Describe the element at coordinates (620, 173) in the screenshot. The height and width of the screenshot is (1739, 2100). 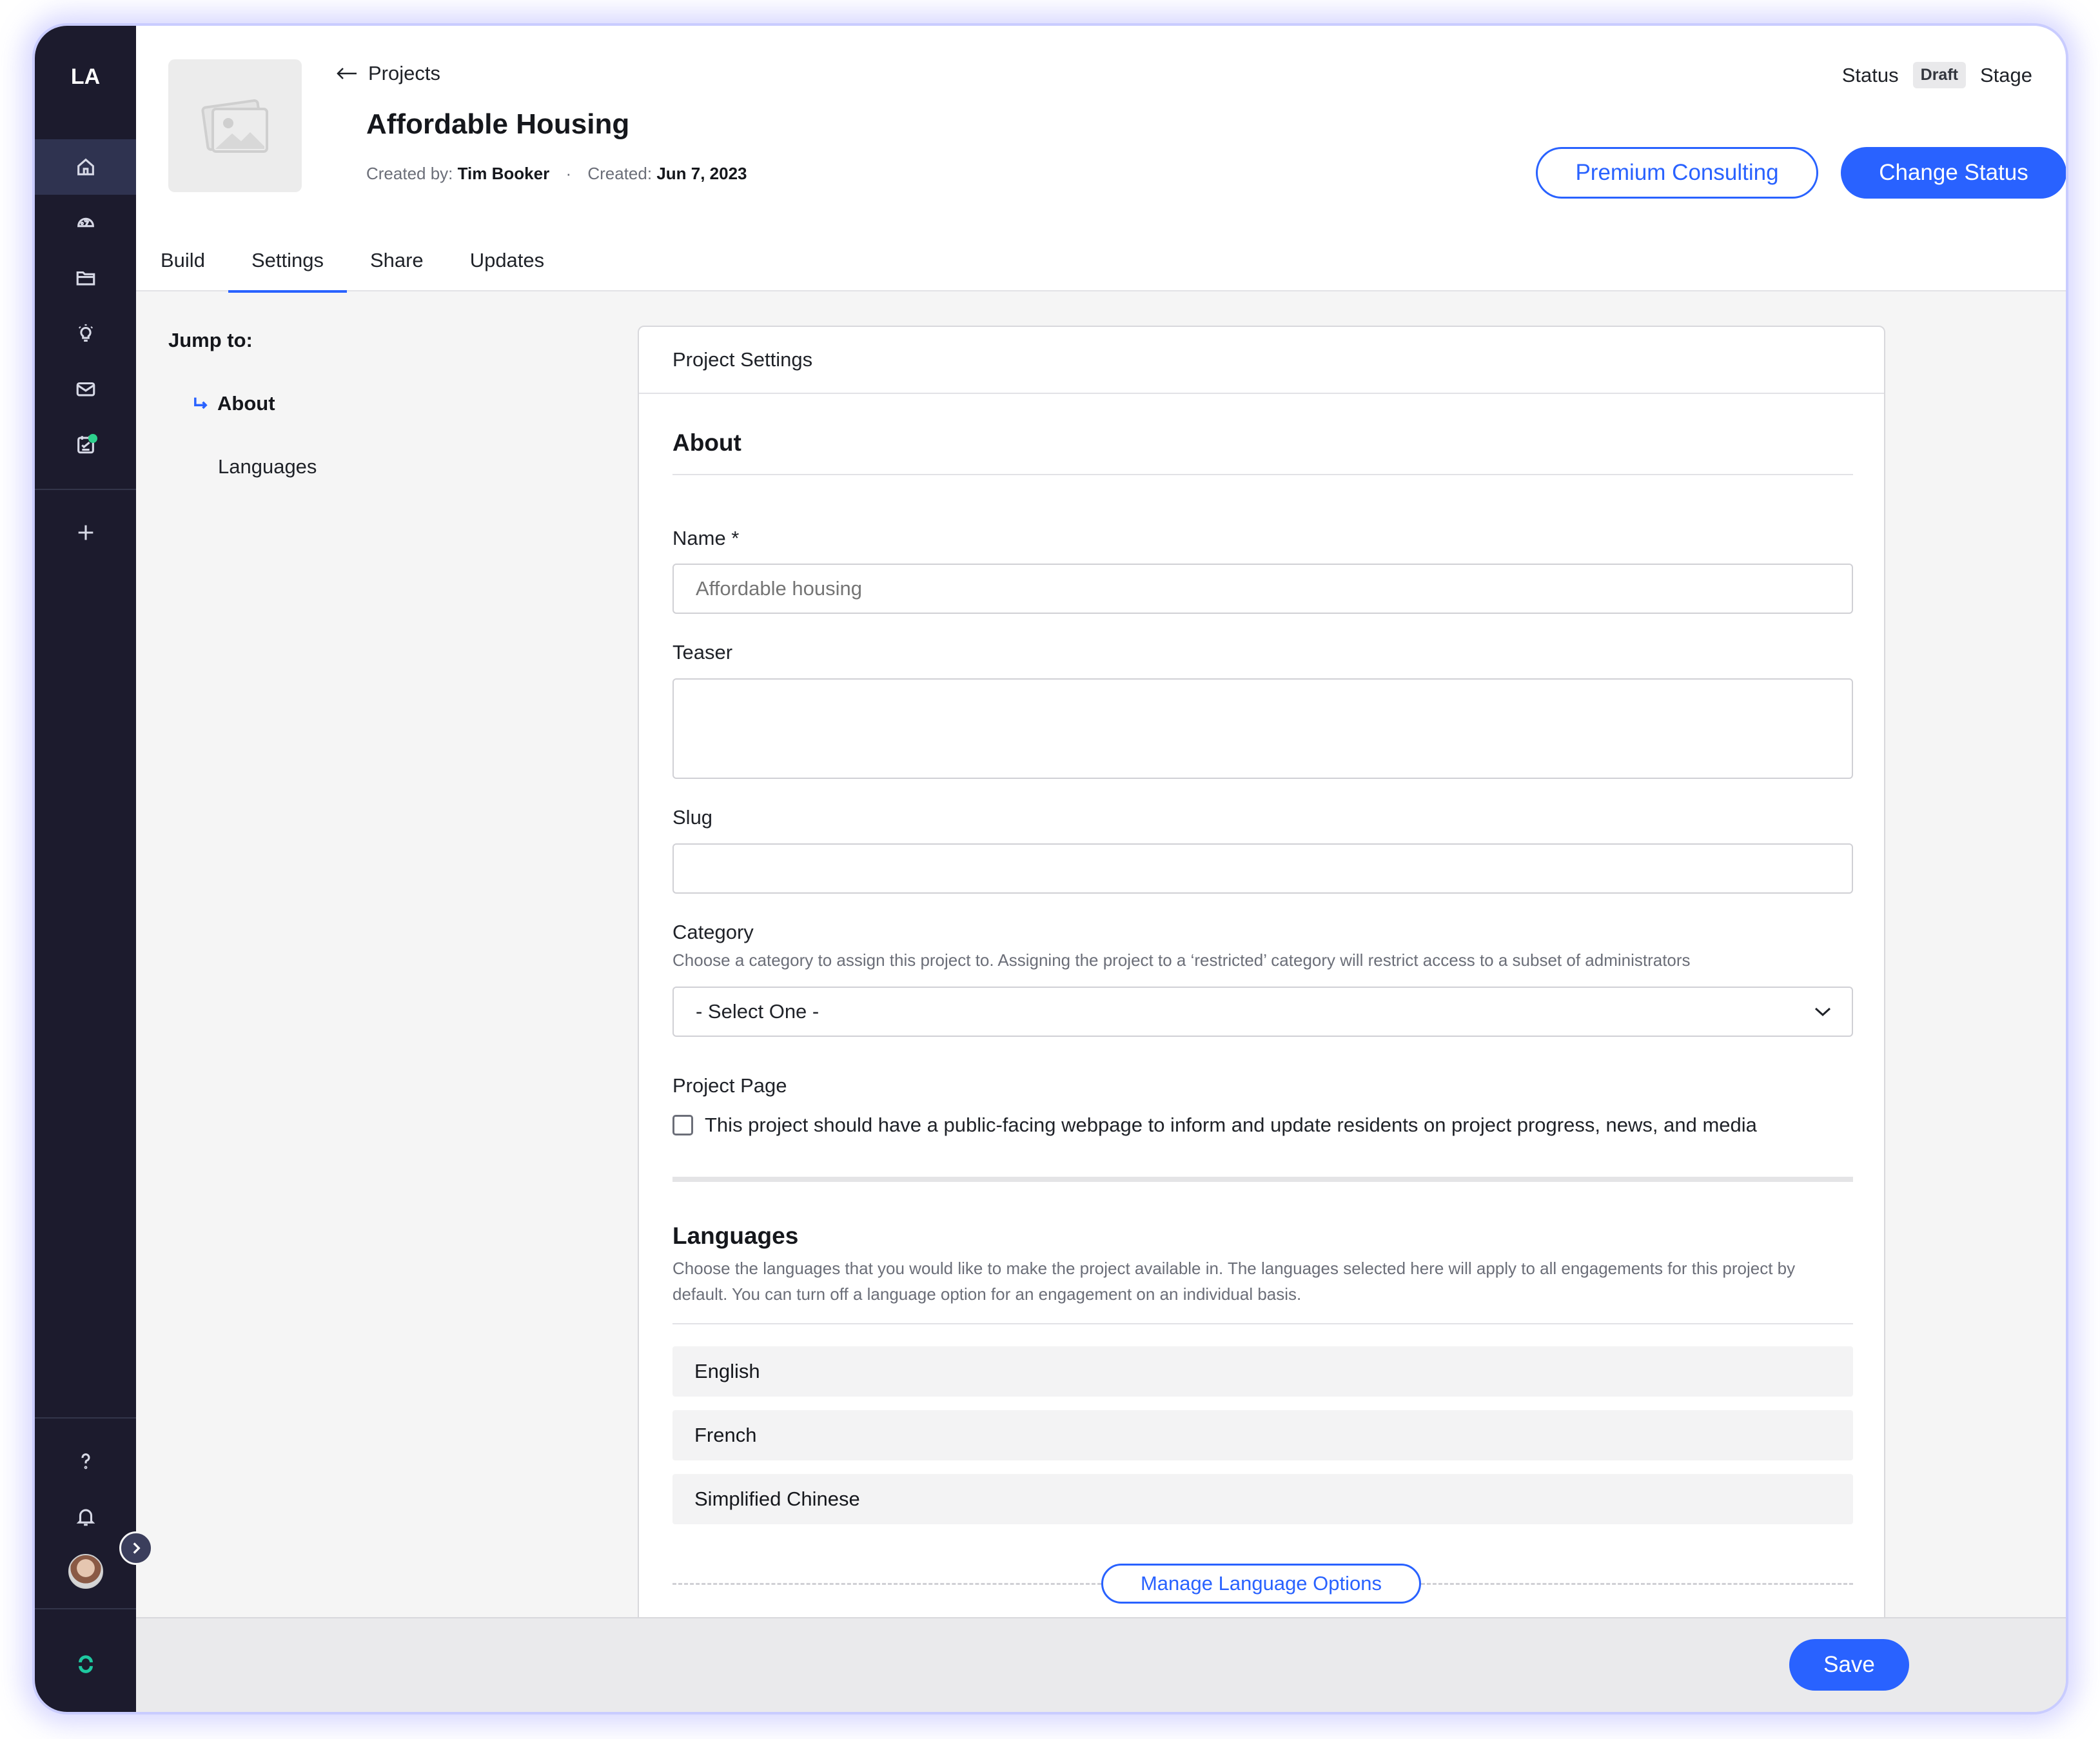
I see `created-label: Created:` at that location.